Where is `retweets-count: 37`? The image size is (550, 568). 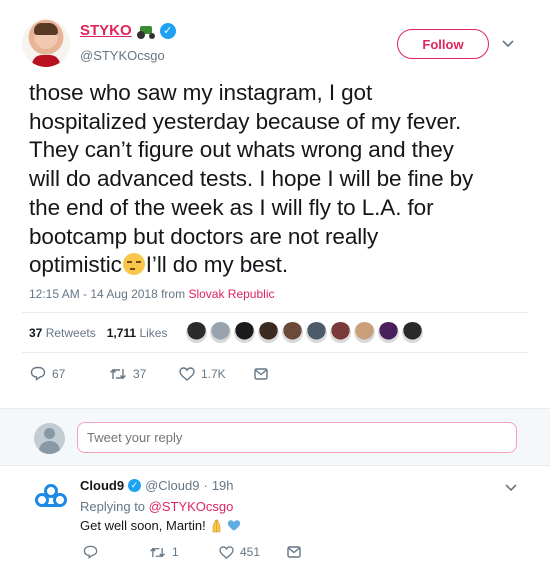
retweets-count: 37 is located at coordinates (36, 333).